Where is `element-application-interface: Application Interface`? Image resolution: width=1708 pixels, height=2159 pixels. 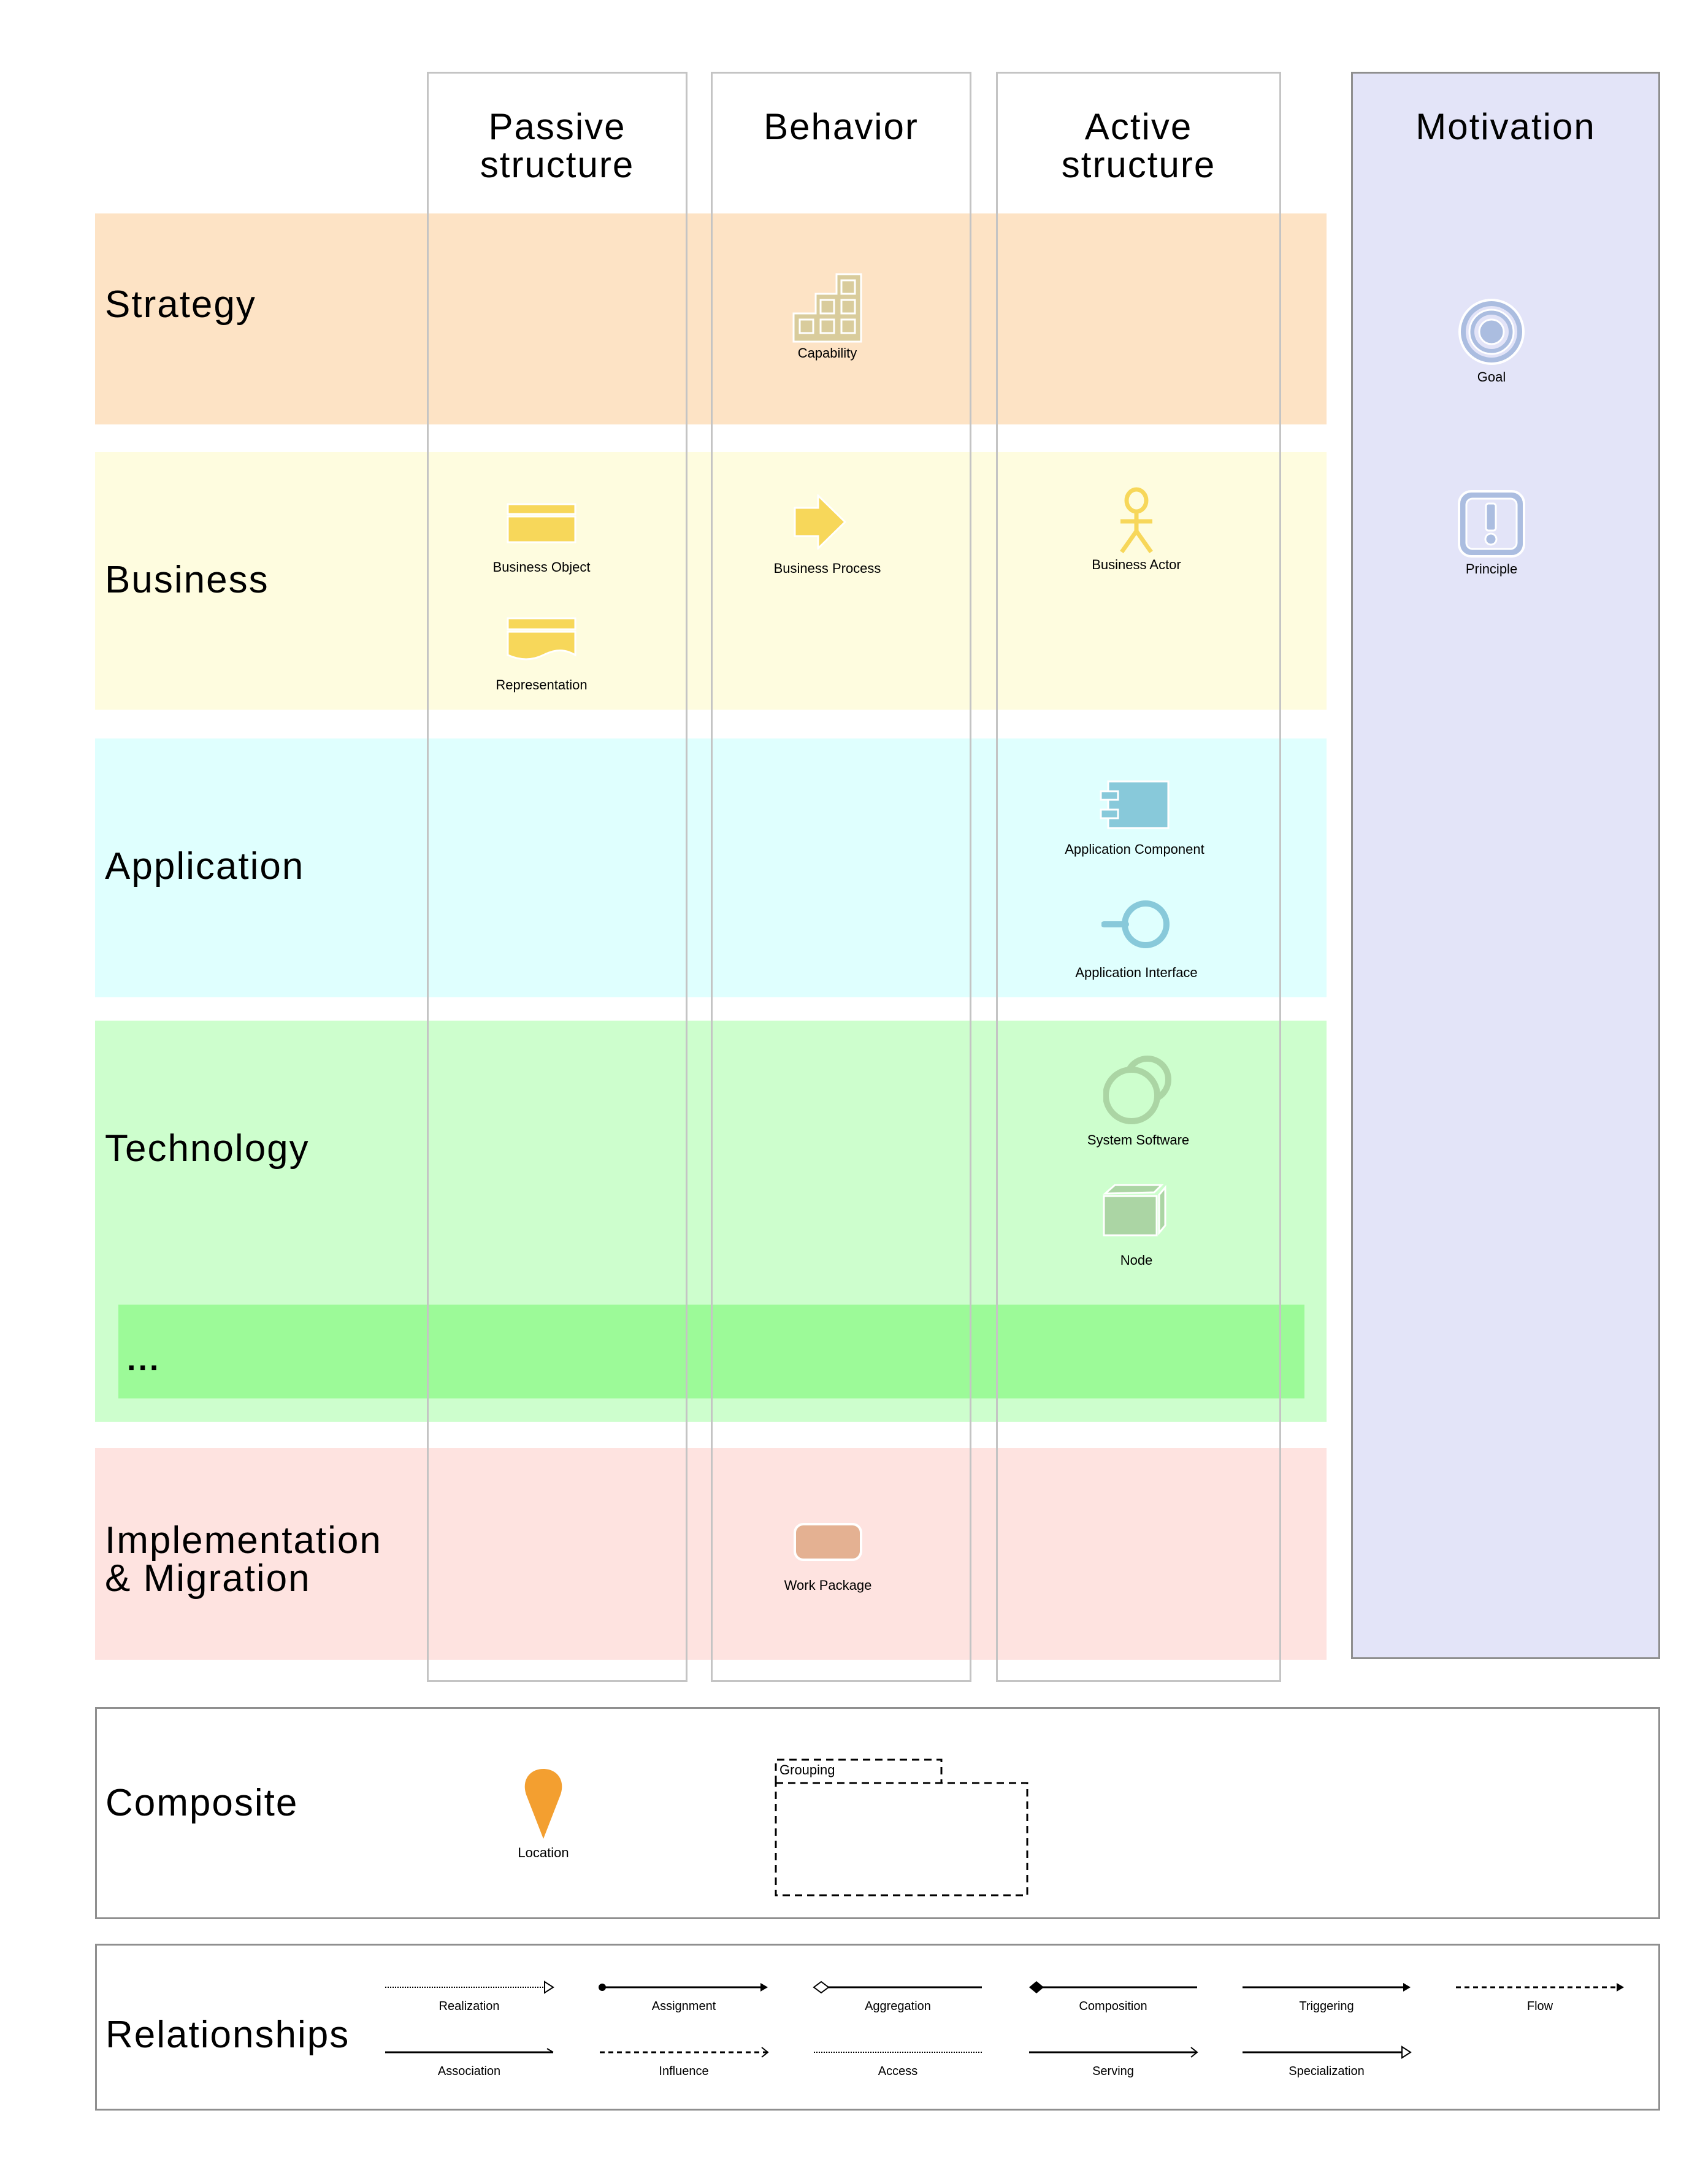 element-application-interface: Application Interface is located at coordinates (1136, 940).